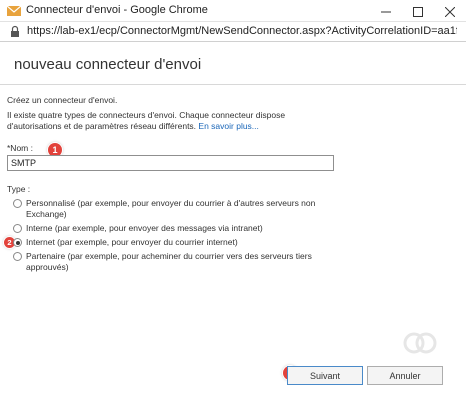  Describe the element at coordinates (420, 343) in the screenshot. I see `watermark-logo-icon` at that location.